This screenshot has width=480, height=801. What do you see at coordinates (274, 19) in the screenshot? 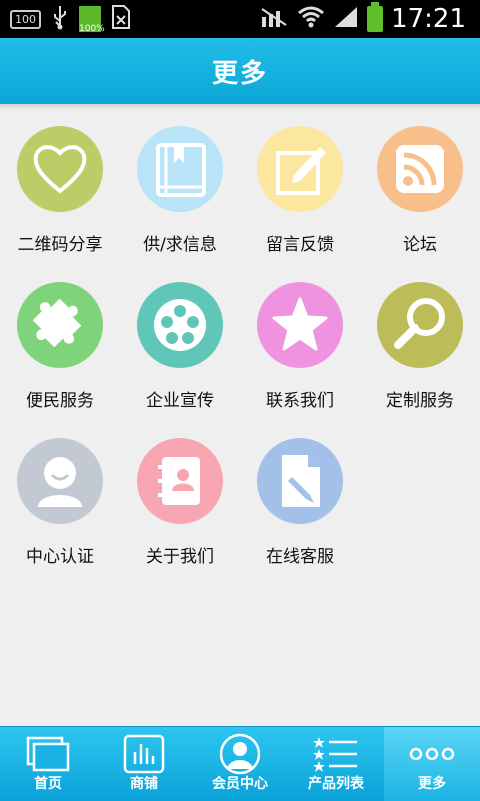
I see `no-signal-icon` at bounding box center [274, 19].